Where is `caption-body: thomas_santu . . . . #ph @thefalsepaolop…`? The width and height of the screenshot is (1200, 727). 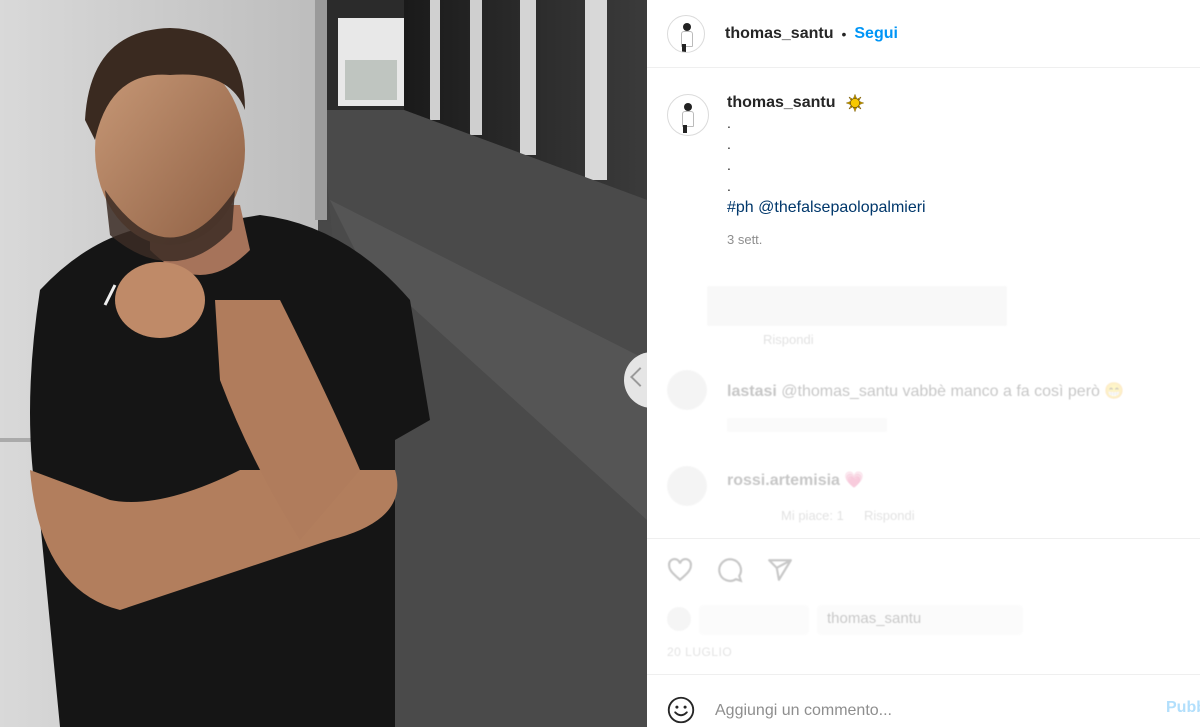
caption-body: thomas_santu . . . . #ph @thefalsepaolop… is located at coordinates (957, 170).